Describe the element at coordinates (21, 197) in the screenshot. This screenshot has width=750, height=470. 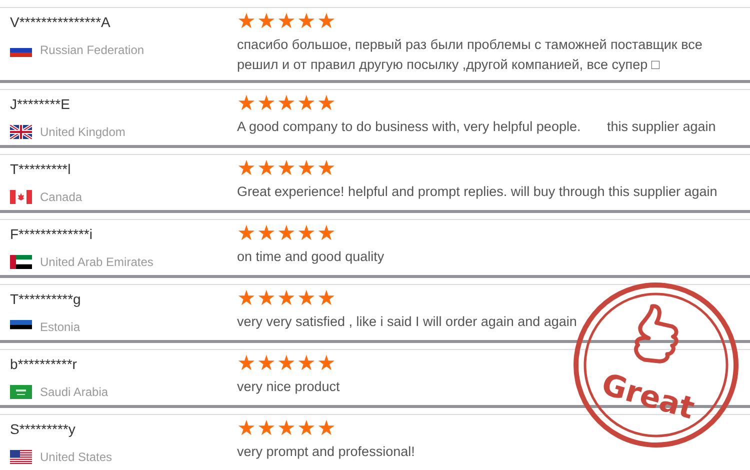
I see `canada-flag-icon` at that location.